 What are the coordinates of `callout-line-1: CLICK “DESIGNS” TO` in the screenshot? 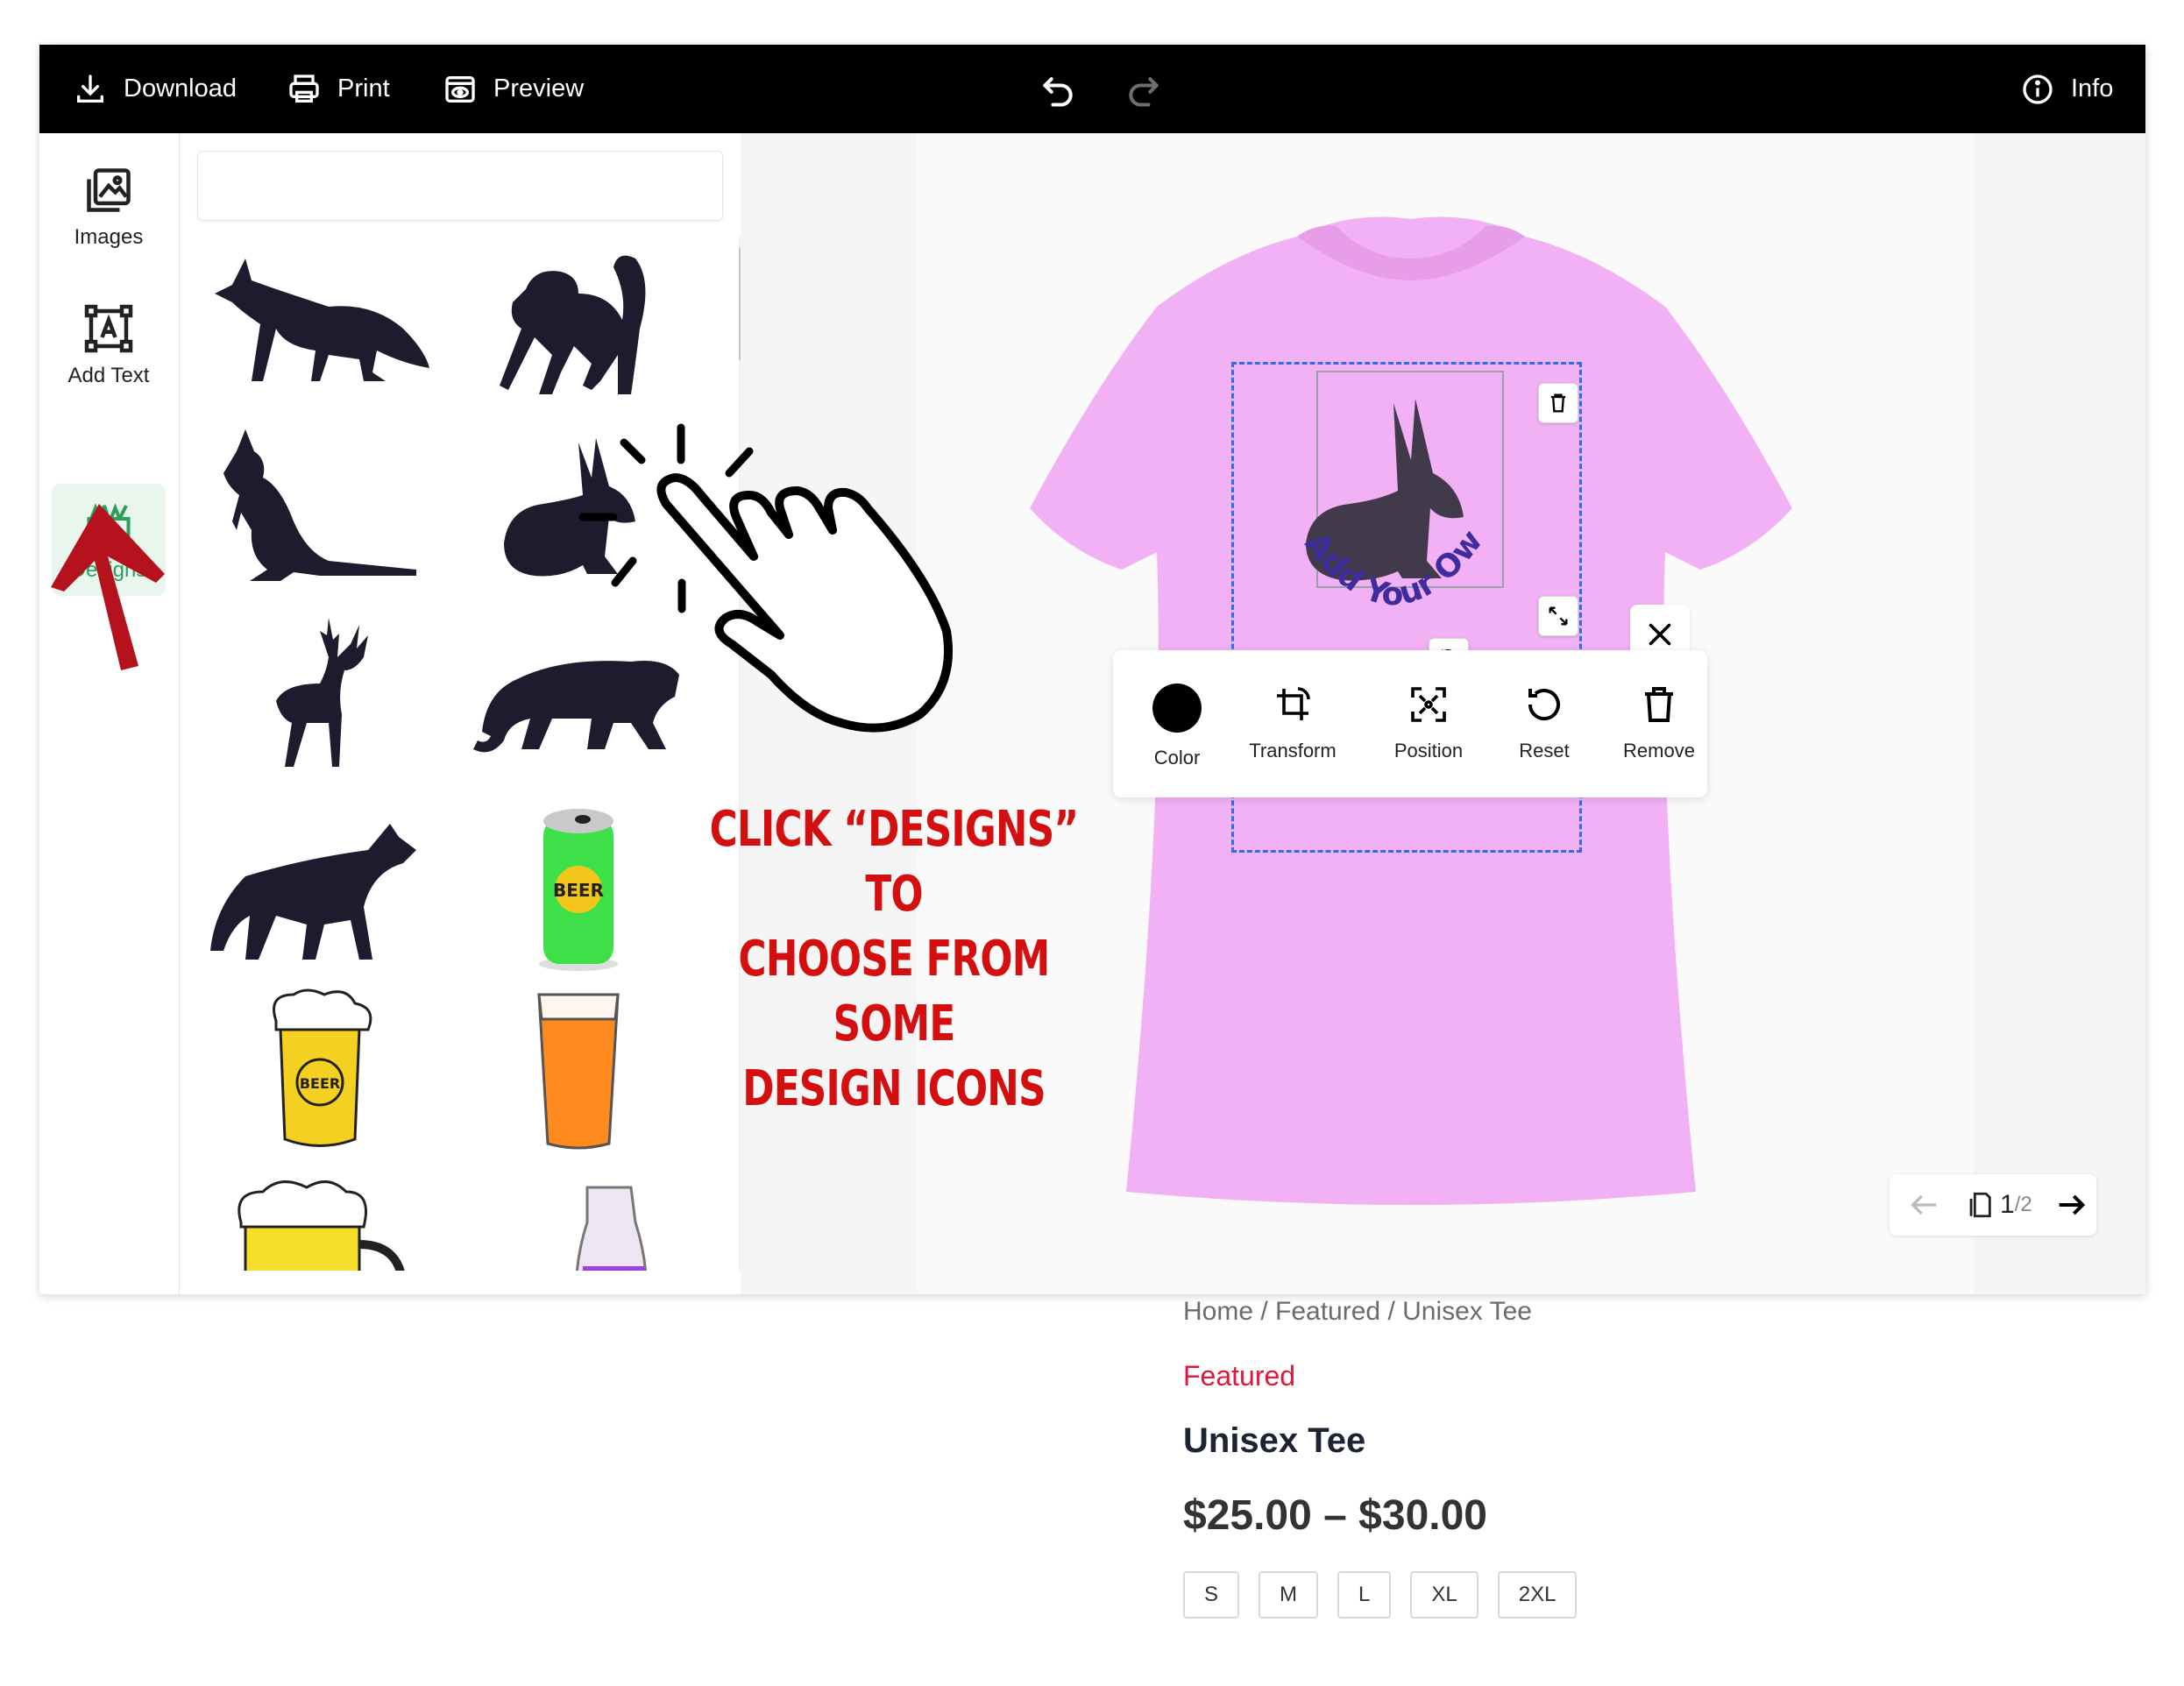 It's located at (894, 862).